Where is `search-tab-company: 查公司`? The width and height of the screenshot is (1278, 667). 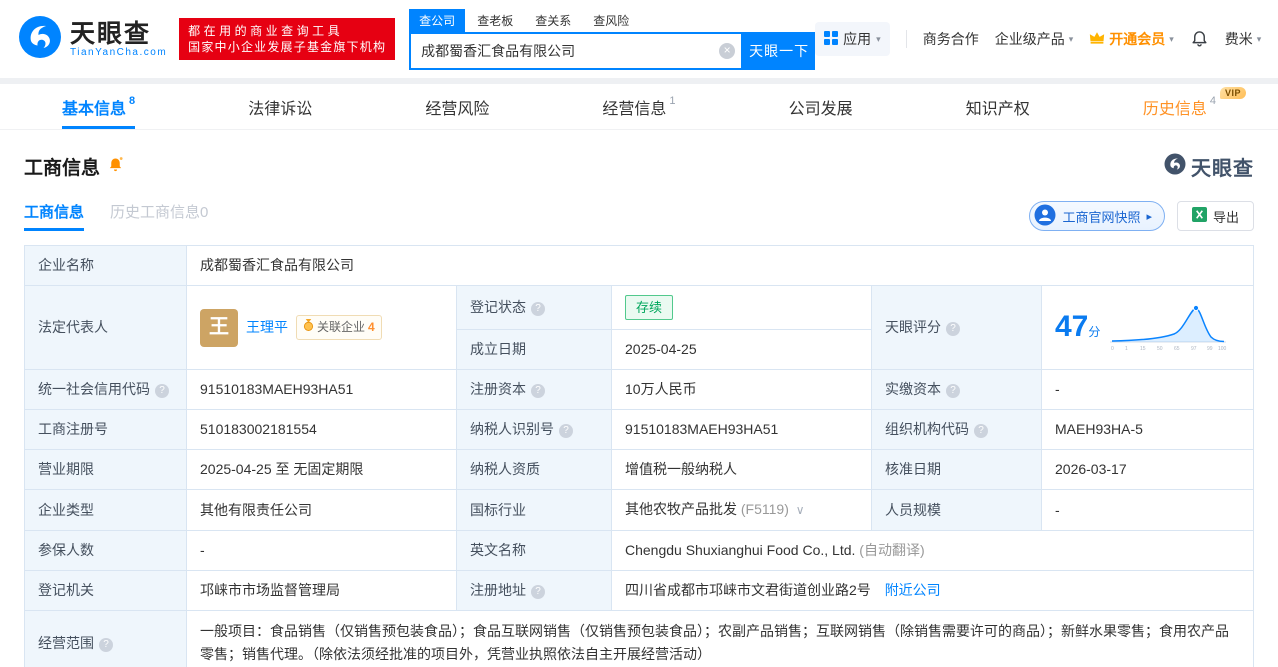
search-tab-company: 查公司 is located at coordinates (437, 20).